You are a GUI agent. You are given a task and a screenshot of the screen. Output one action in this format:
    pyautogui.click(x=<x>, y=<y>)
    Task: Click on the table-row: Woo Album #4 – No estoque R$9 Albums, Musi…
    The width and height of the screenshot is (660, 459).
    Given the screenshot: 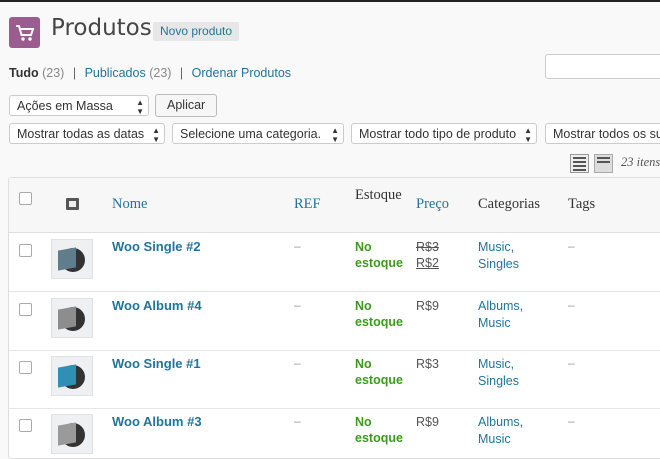 What is the action you would take?
    pyautogui.click(x=334, y=321)
    